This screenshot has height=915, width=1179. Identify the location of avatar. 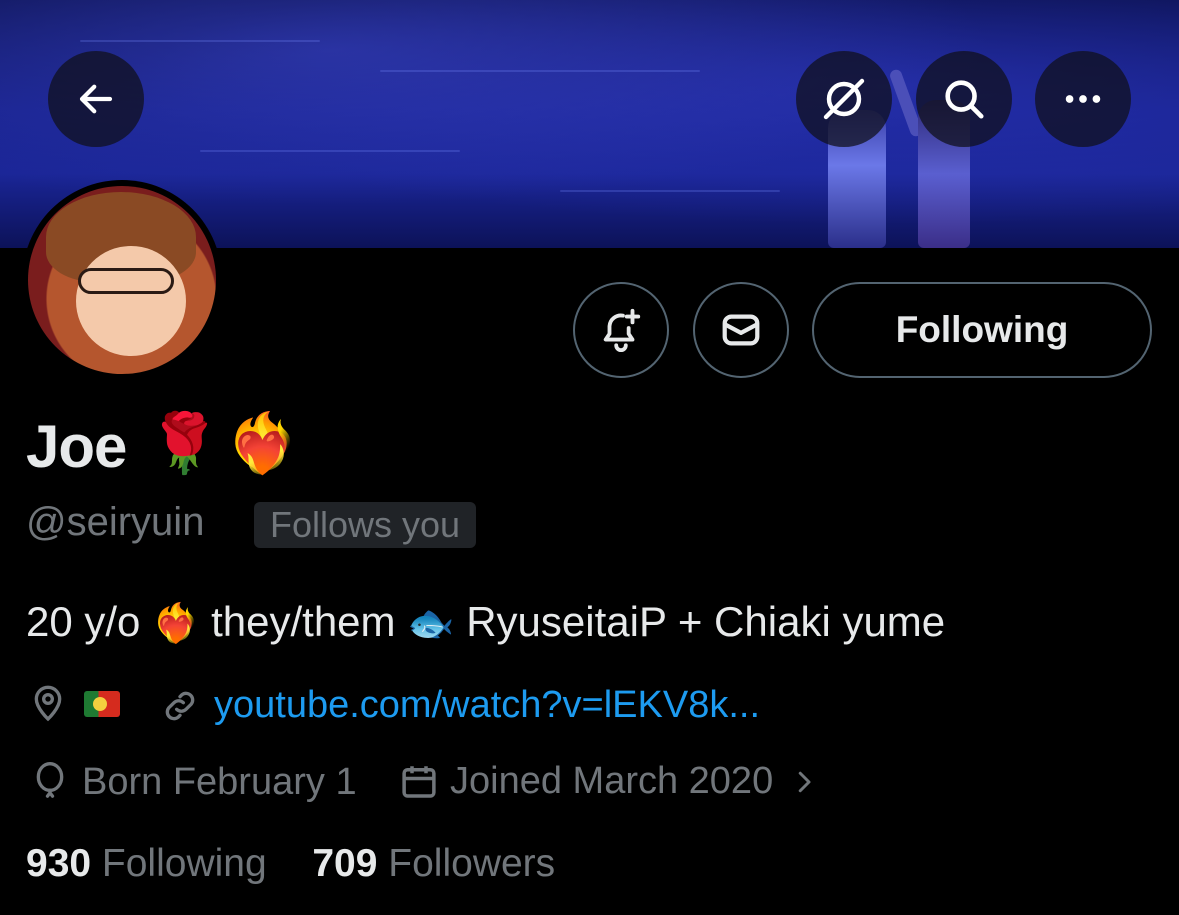
(122, 280).